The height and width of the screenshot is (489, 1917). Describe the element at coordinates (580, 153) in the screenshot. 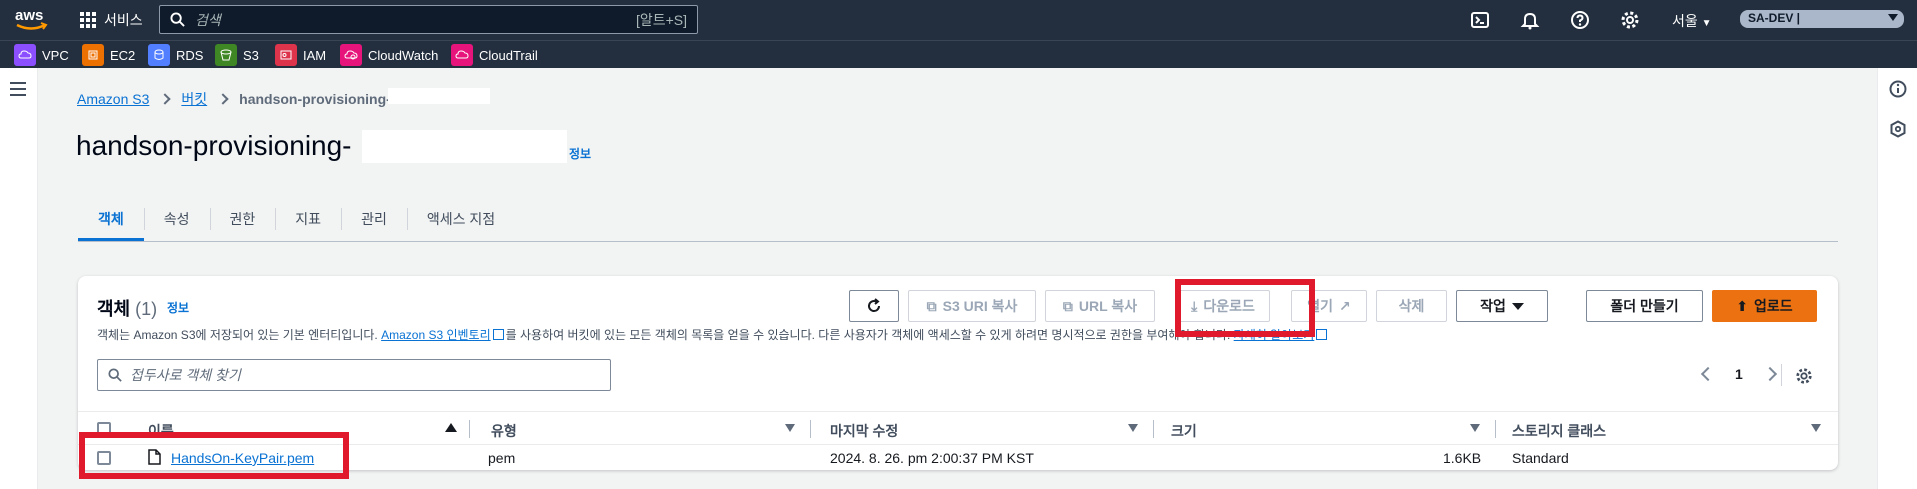

I see `title-info-link: 정보` at that location.